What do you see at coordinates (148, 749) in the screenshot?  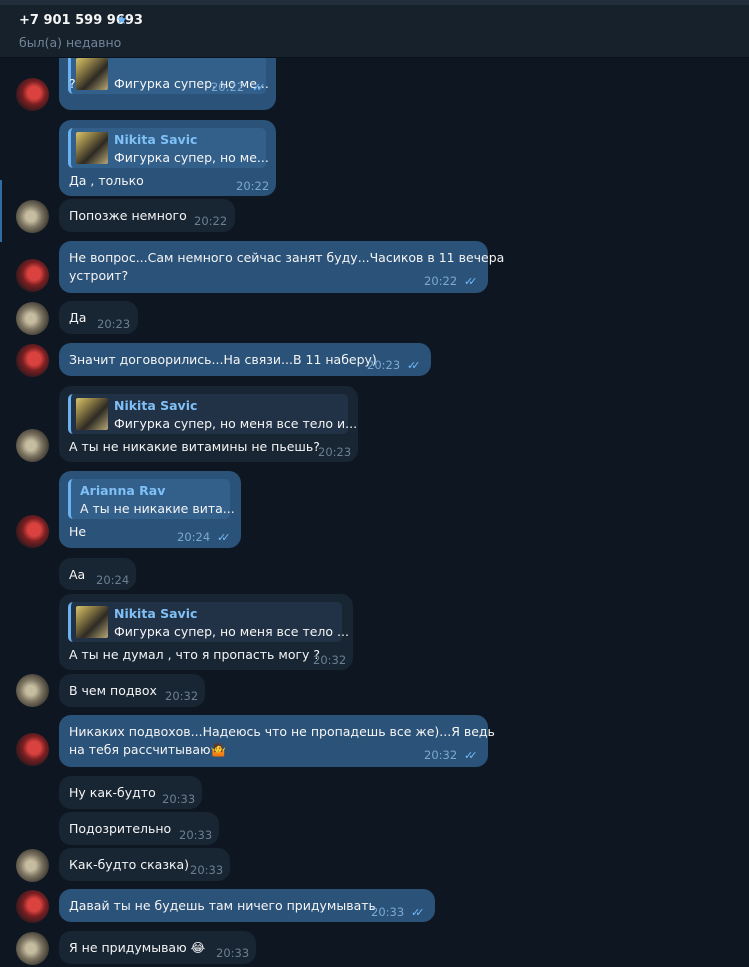 I see `message-text-line2: на тебя рассчитываю🤷` at bounding box center [148, 749].